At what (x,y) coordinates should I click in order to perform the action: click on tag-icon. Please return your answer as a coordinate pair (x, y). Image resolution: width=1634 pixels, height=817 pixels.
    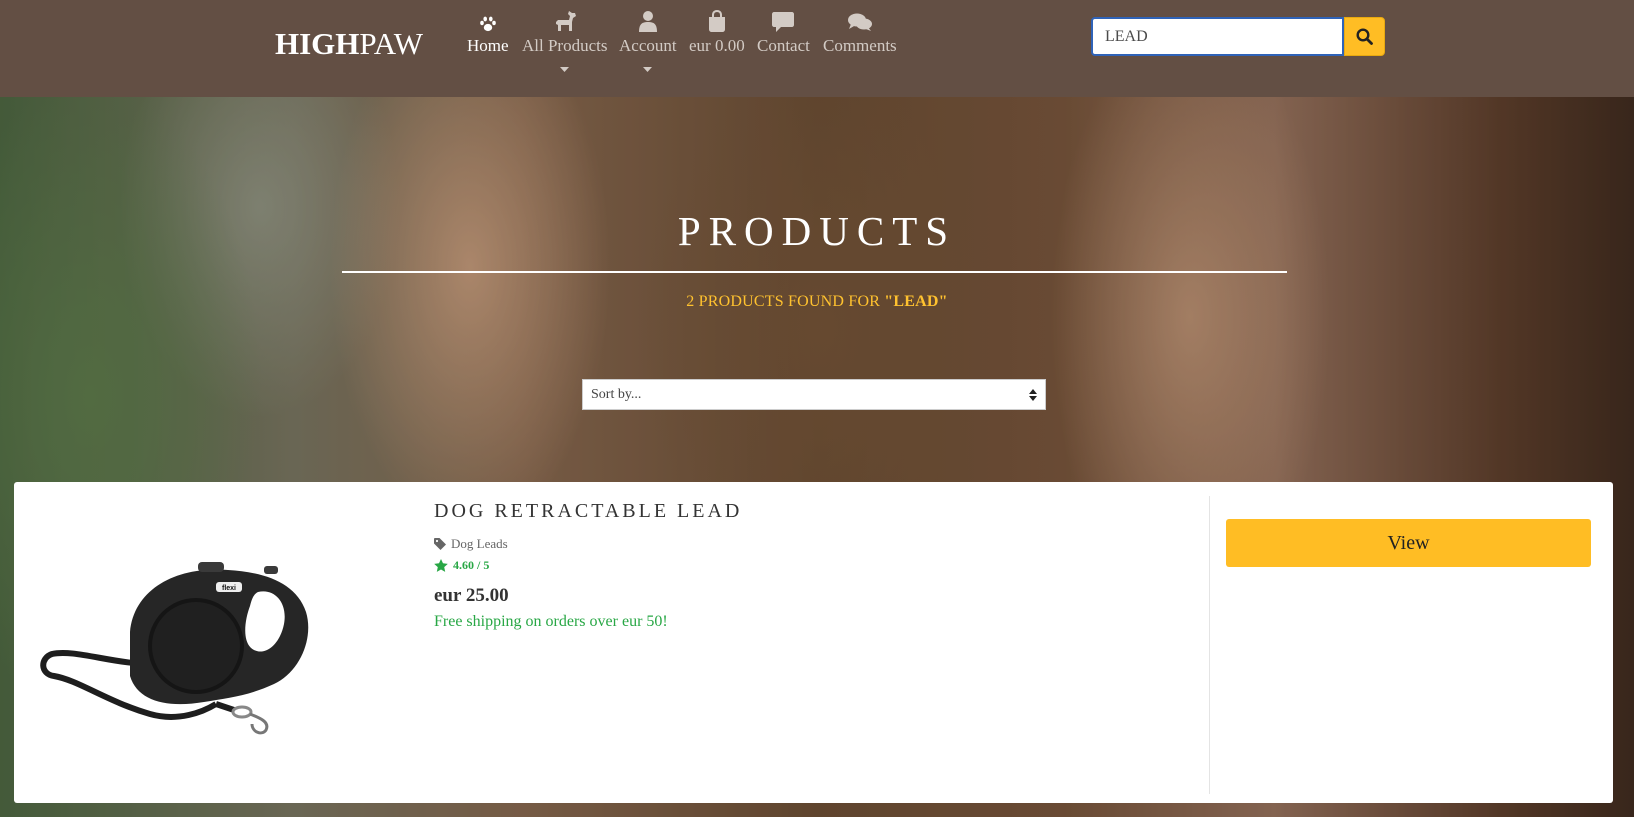
    Looking at the image, I should click on (440, 544).